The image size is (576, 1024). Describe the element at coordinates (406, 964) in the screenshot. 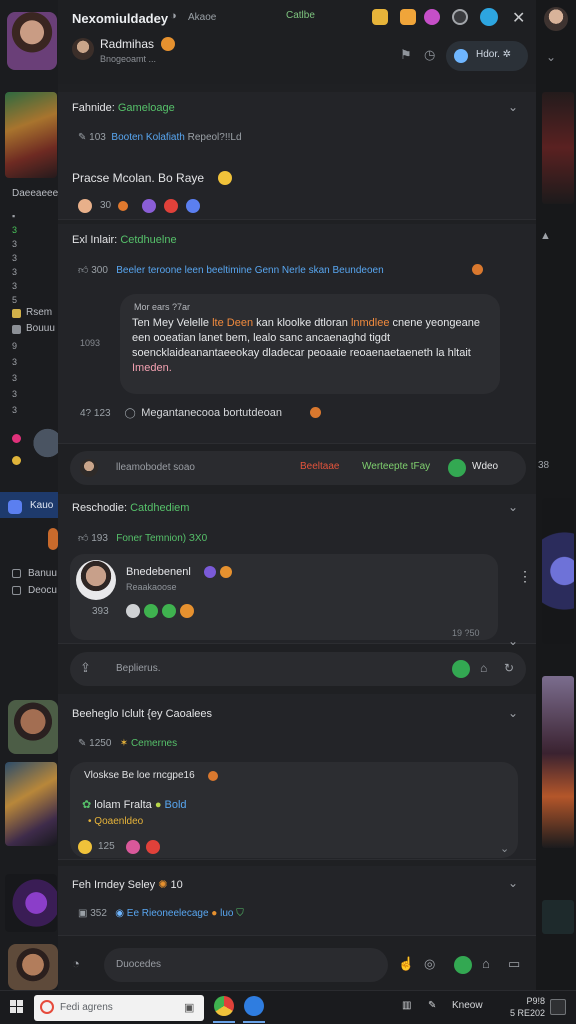

I see `like-icon: ☝` at that location.